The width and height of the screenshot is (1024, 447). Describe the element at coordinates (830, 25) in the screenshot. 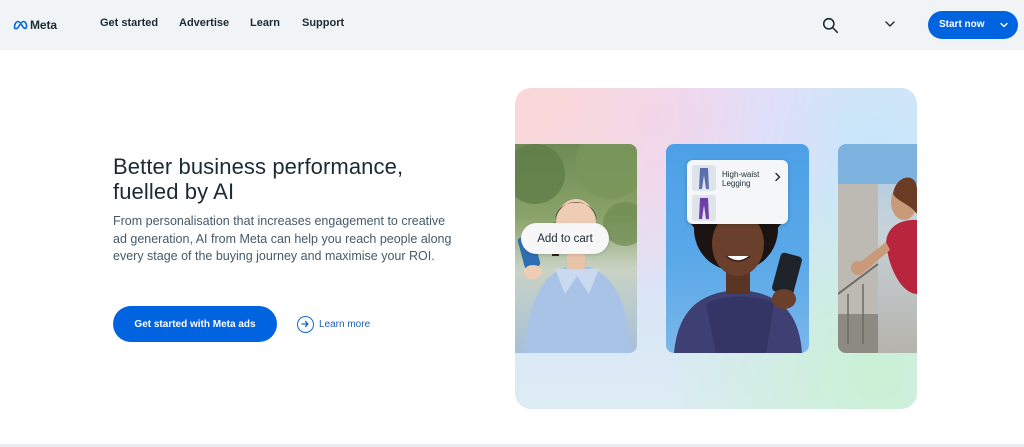

I see `search-icon` at that location.